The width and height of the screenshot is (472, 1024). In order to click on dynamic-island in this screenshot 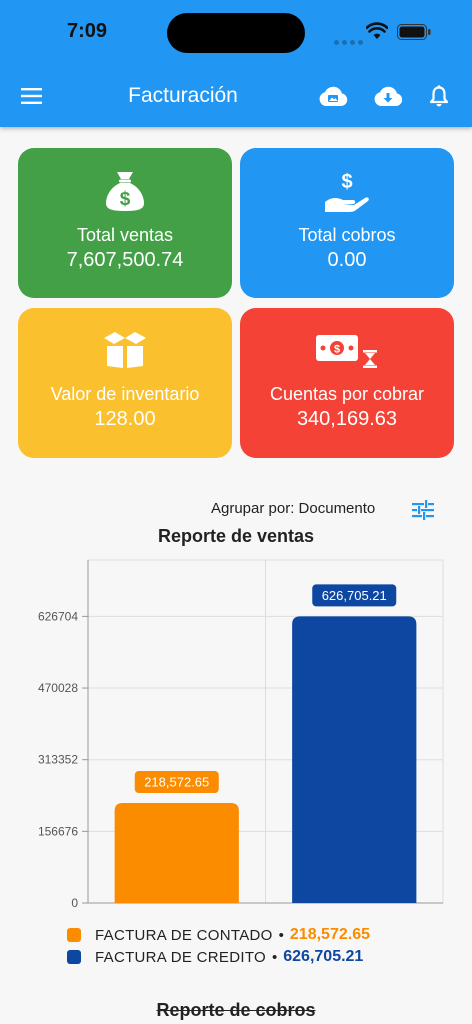, I will do `click(236, 33)`.